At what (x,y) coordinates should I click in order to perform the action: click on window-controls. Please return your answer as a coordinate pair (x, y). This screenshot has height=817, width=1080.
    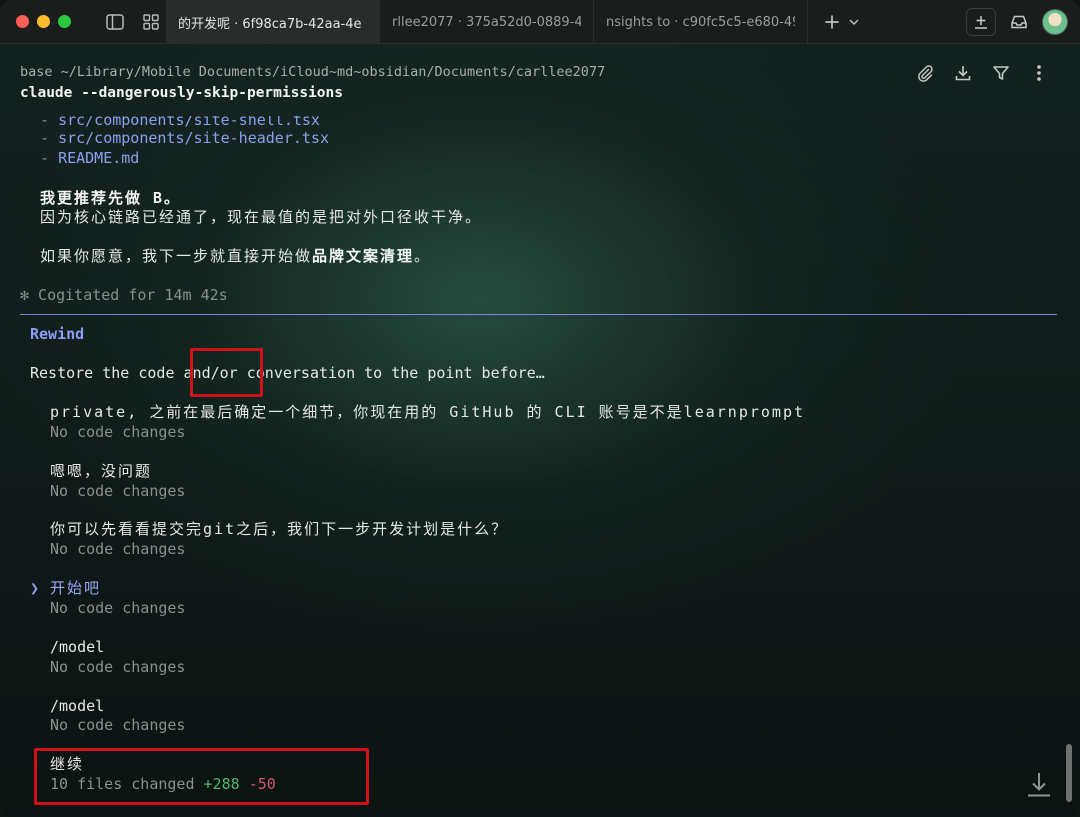
    Looking at the image, I should click on (43, 21).